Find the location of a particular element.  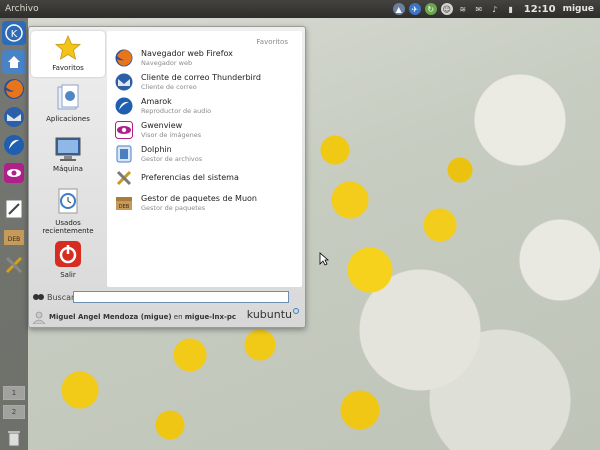

volume-icon: ♪ is located at coordinates (495, 9).